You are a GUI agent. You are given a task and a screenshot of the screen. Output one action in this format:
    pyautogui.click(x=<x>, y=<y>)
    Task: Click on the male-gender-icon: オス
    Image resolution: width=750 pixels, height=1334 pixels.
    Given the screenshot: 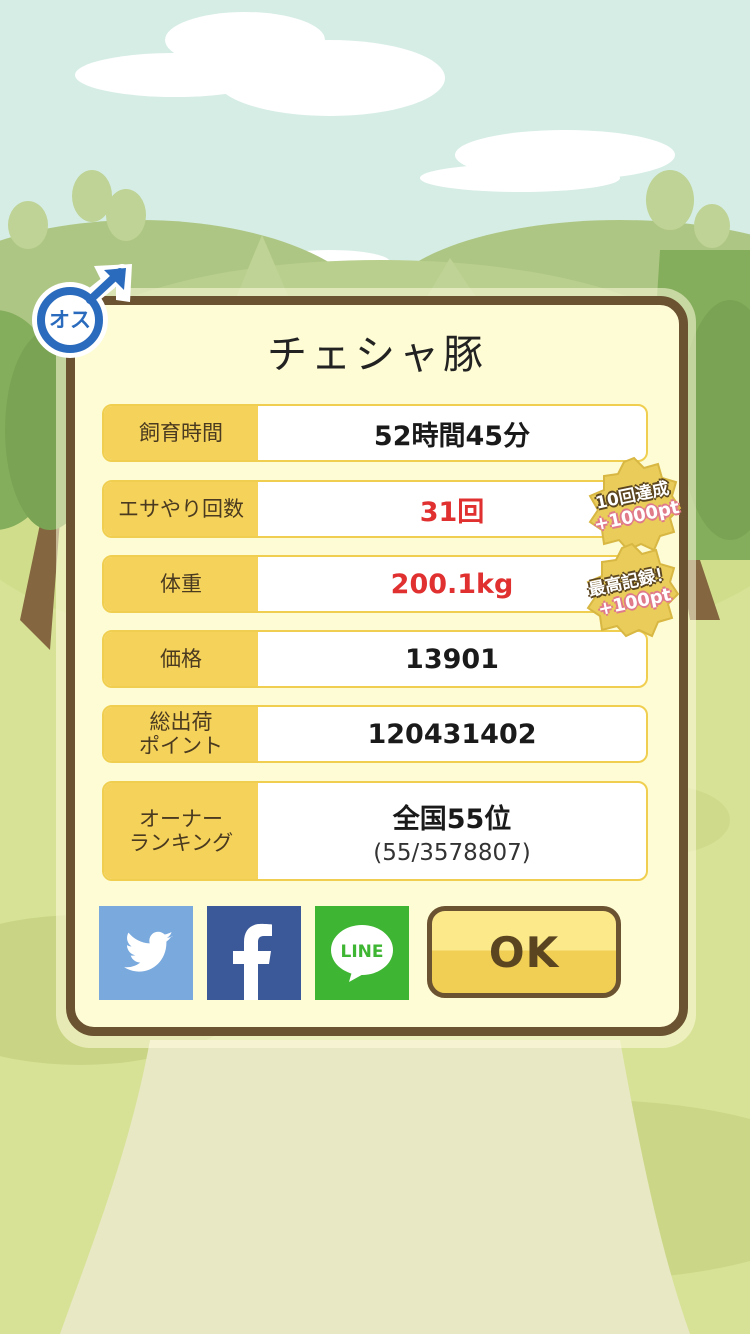 What is the action you would take?
    pyautogui.click(x=80, y=312)
    